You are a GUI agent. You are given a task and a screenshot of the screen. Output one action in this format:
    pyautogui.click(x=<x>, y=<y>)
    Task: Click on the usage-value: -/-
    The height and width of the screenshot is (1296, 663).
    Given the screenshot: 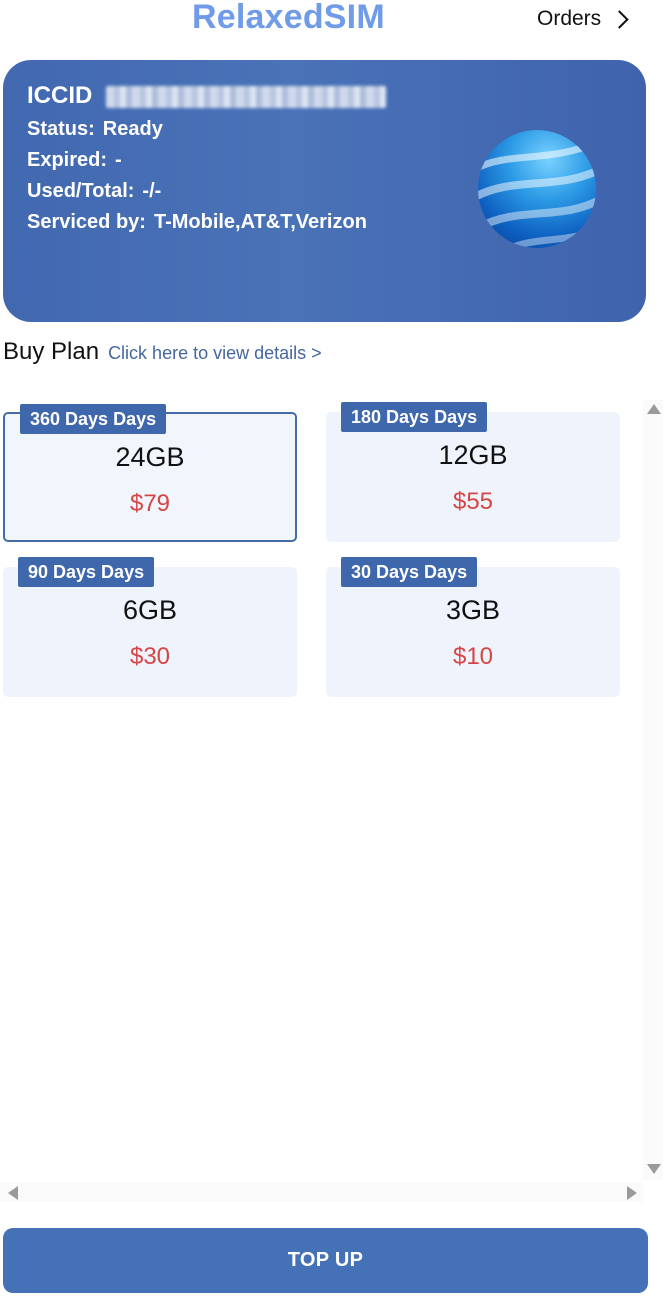 What is the action you would take?
    pyautogui.click(x=152, y=191)
    